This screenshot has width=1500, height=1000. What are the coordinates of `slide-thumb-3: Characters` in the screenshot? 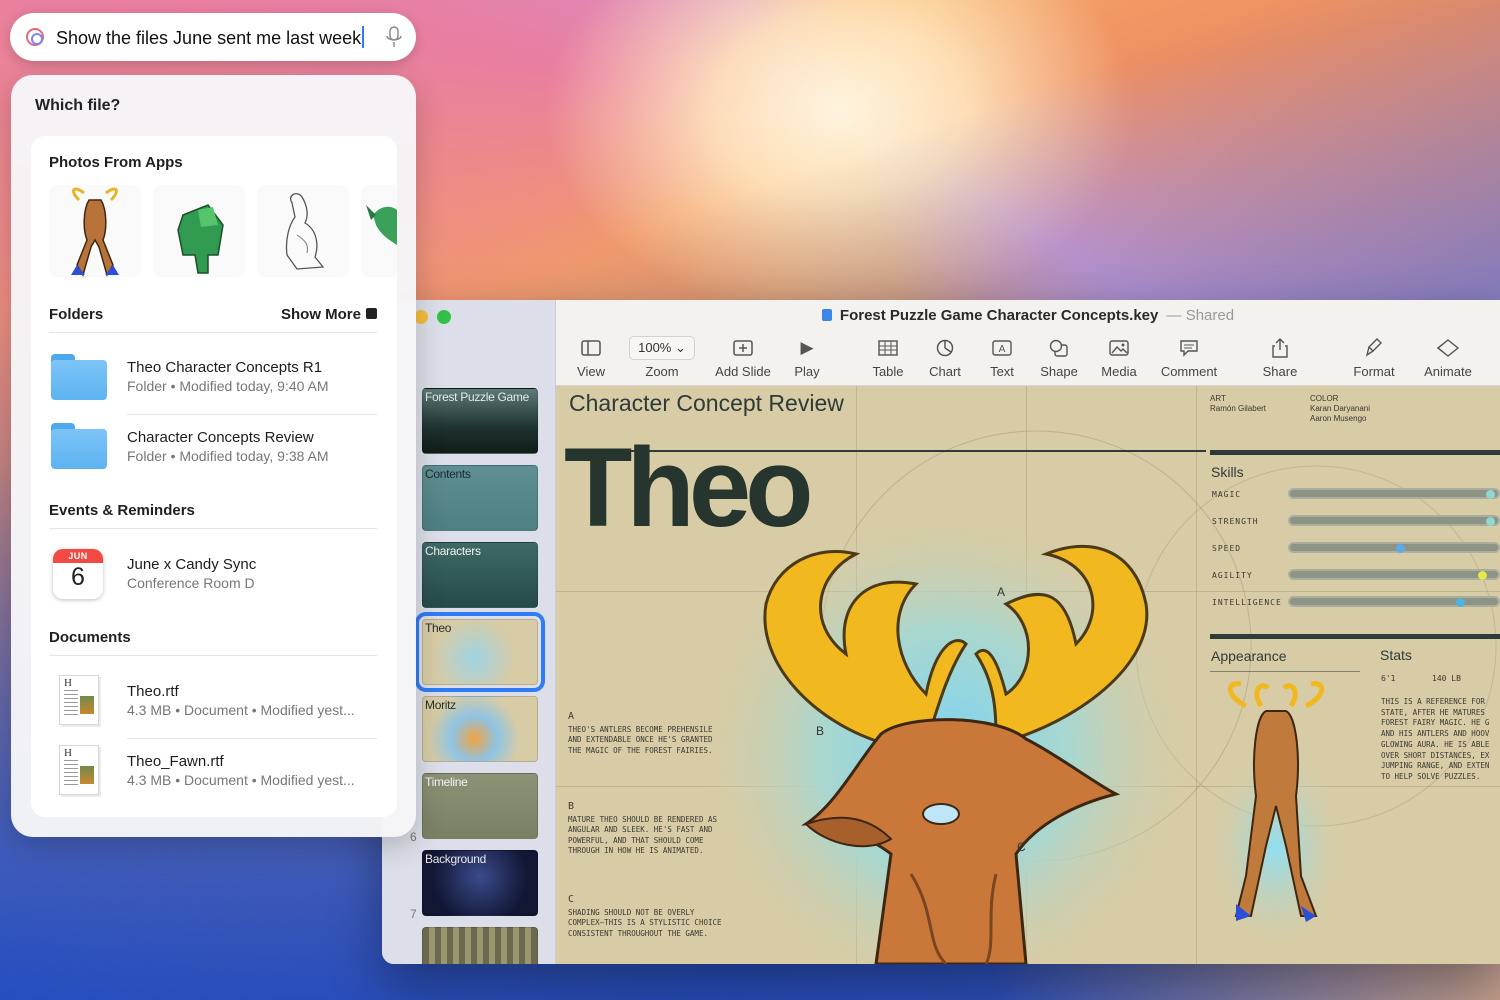 It's located at (480, 575).